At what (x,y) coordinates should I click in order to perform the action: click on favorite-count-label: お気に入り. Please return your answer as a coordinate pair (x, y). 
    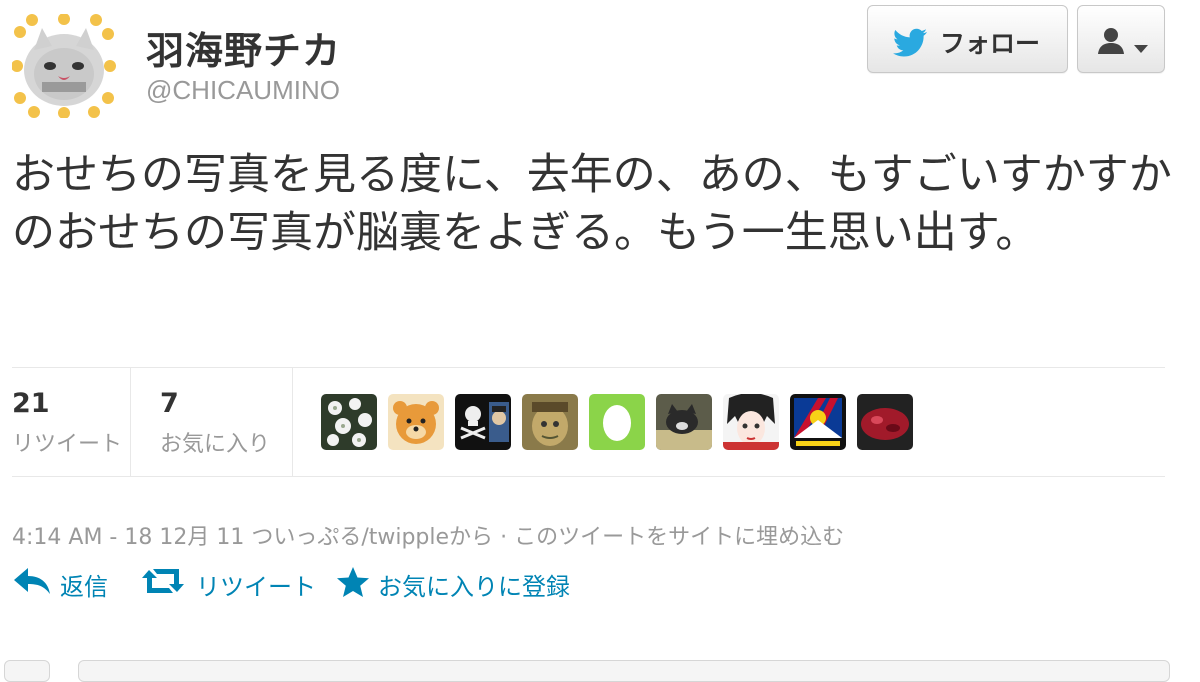
    Looking at the image, I should click on (215, 442).